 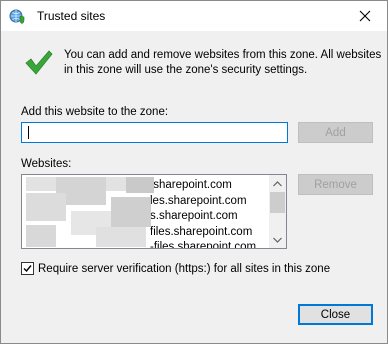 I want to click on window-close-button, so click(x=365, y=16).